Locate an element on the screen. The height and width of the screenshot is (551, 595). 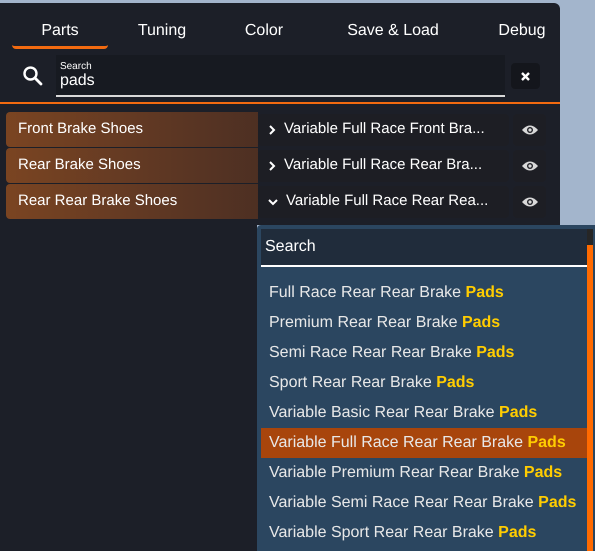
dropdown-option: Variable Semi Race Rear Rear Brake Pads is located at coordinates (424, 503).